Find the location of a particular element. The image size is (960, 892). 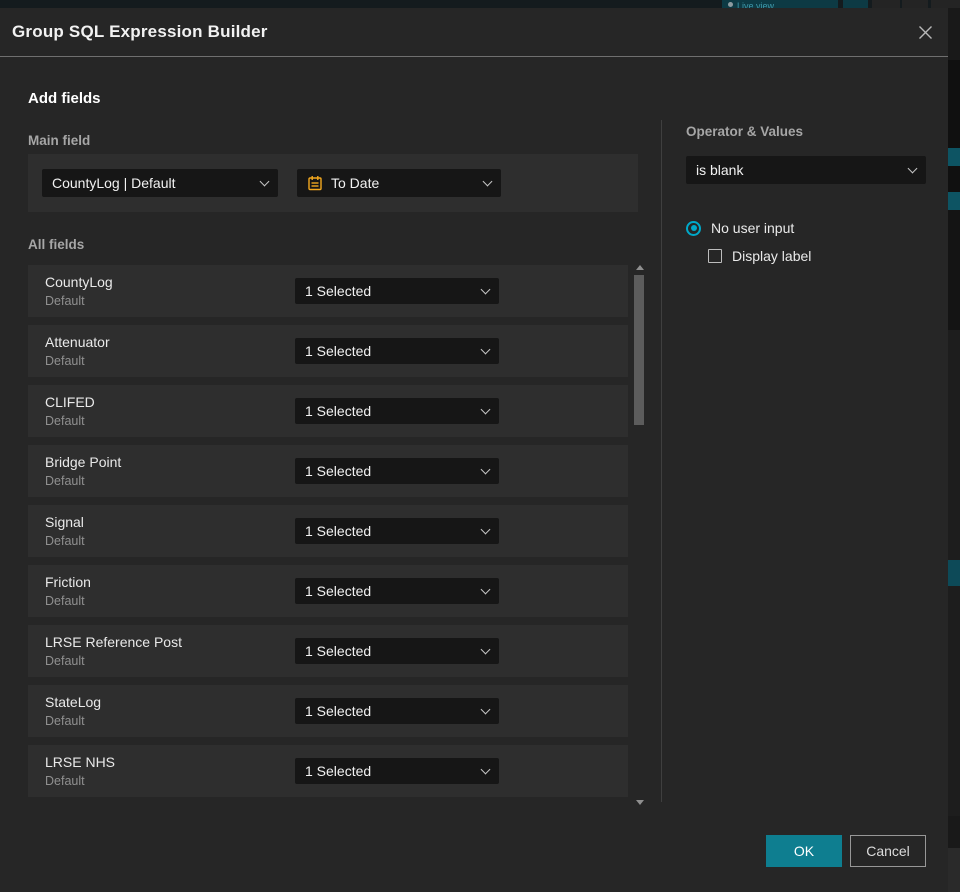

dialog-title: Group SQL Expression Builder is located at coordinates (140, 31).